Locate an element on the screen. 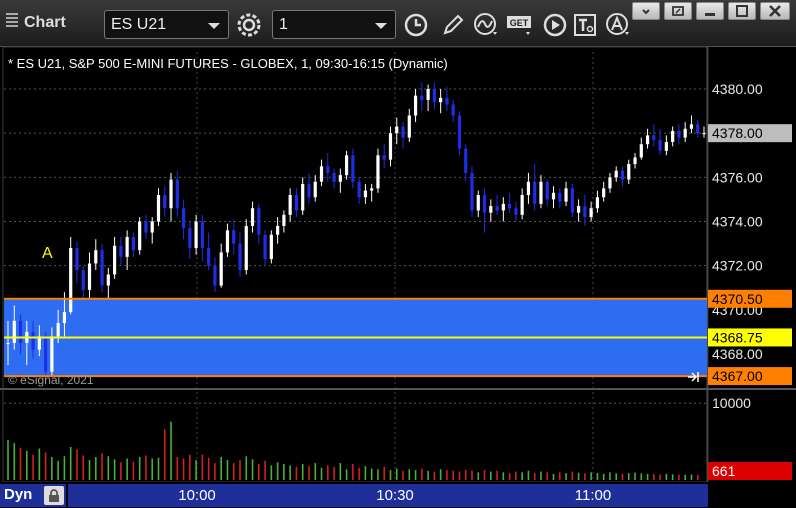 The height and width of the screenshot is (508, 796). volume-tick-label: 10000 is located at coordinates (731, 403).